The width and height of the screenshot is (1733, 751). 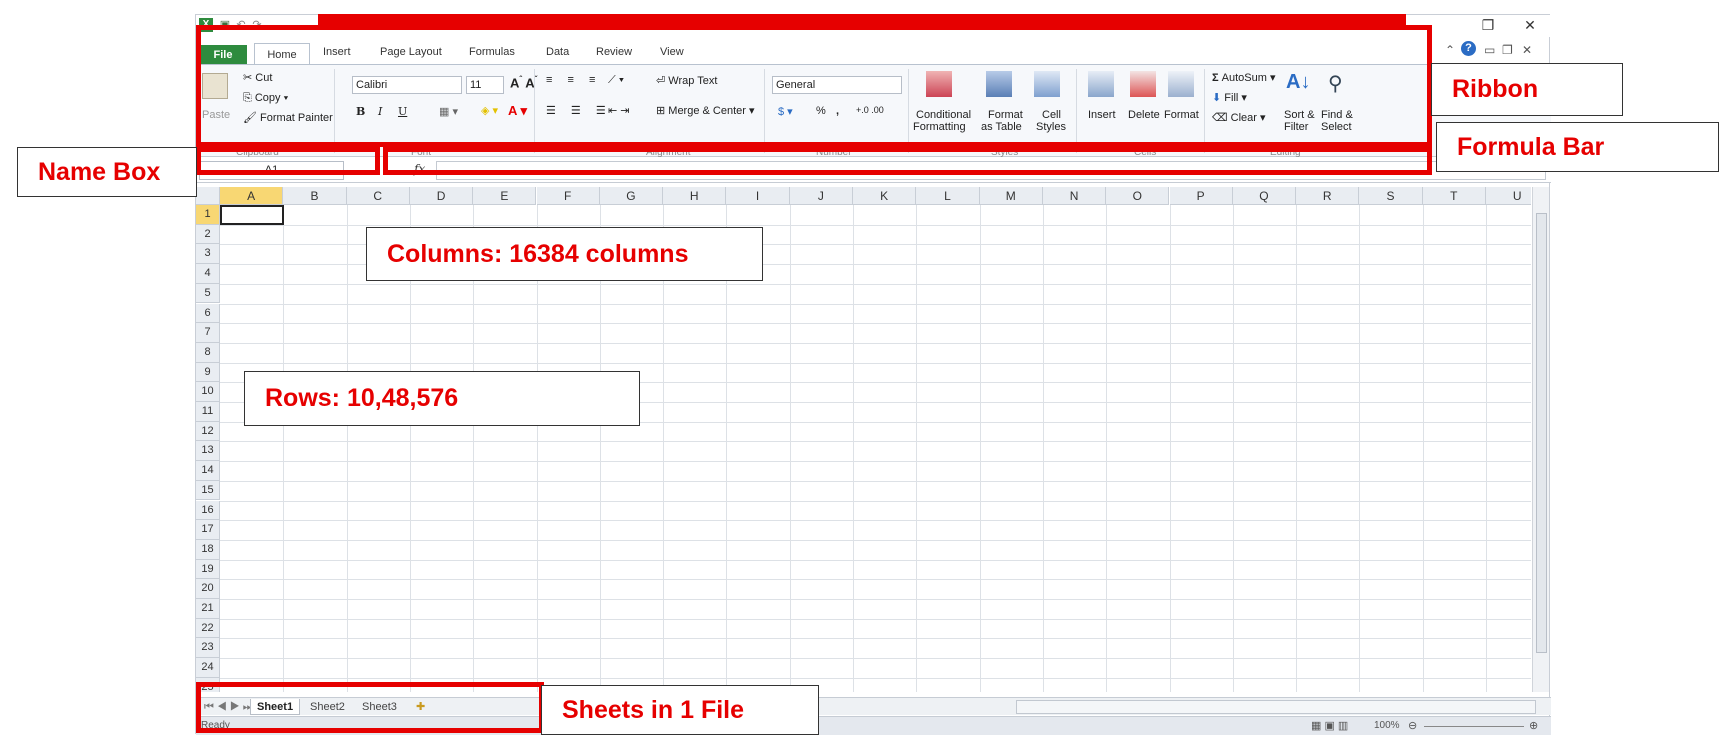 What do you see at coordinates (370, 707) in the screenshot?
I see `sheets-highlight` at bounding box center [370, 707].